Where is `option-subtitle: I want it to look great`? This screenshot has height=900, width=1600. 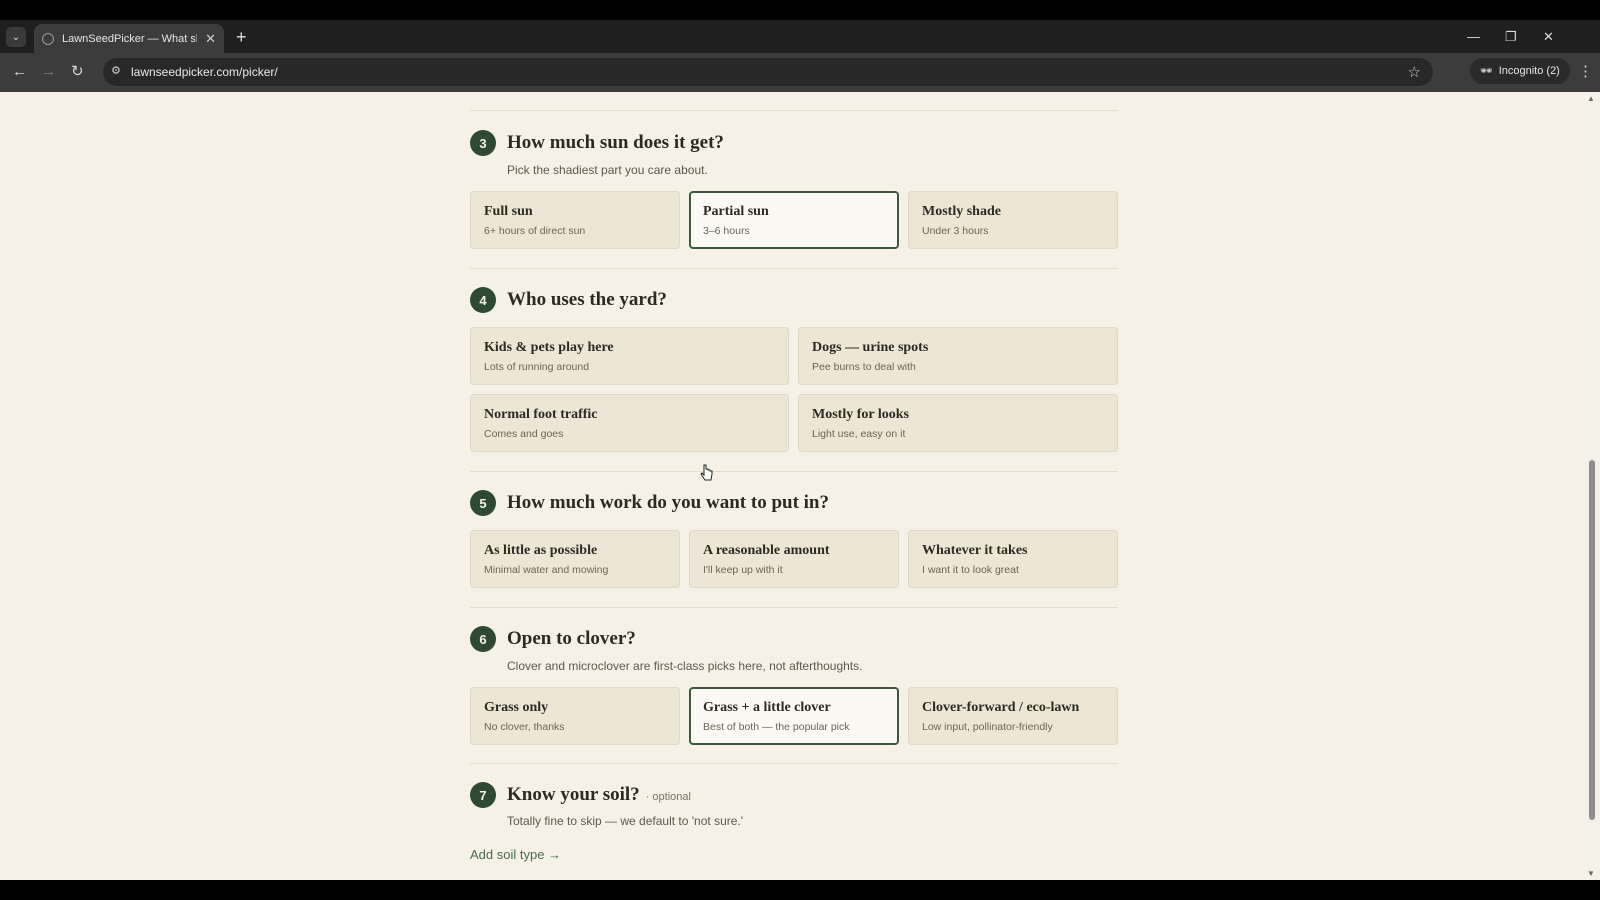
option-subtitle: I want it to look great is located at coordinates (970, 570).